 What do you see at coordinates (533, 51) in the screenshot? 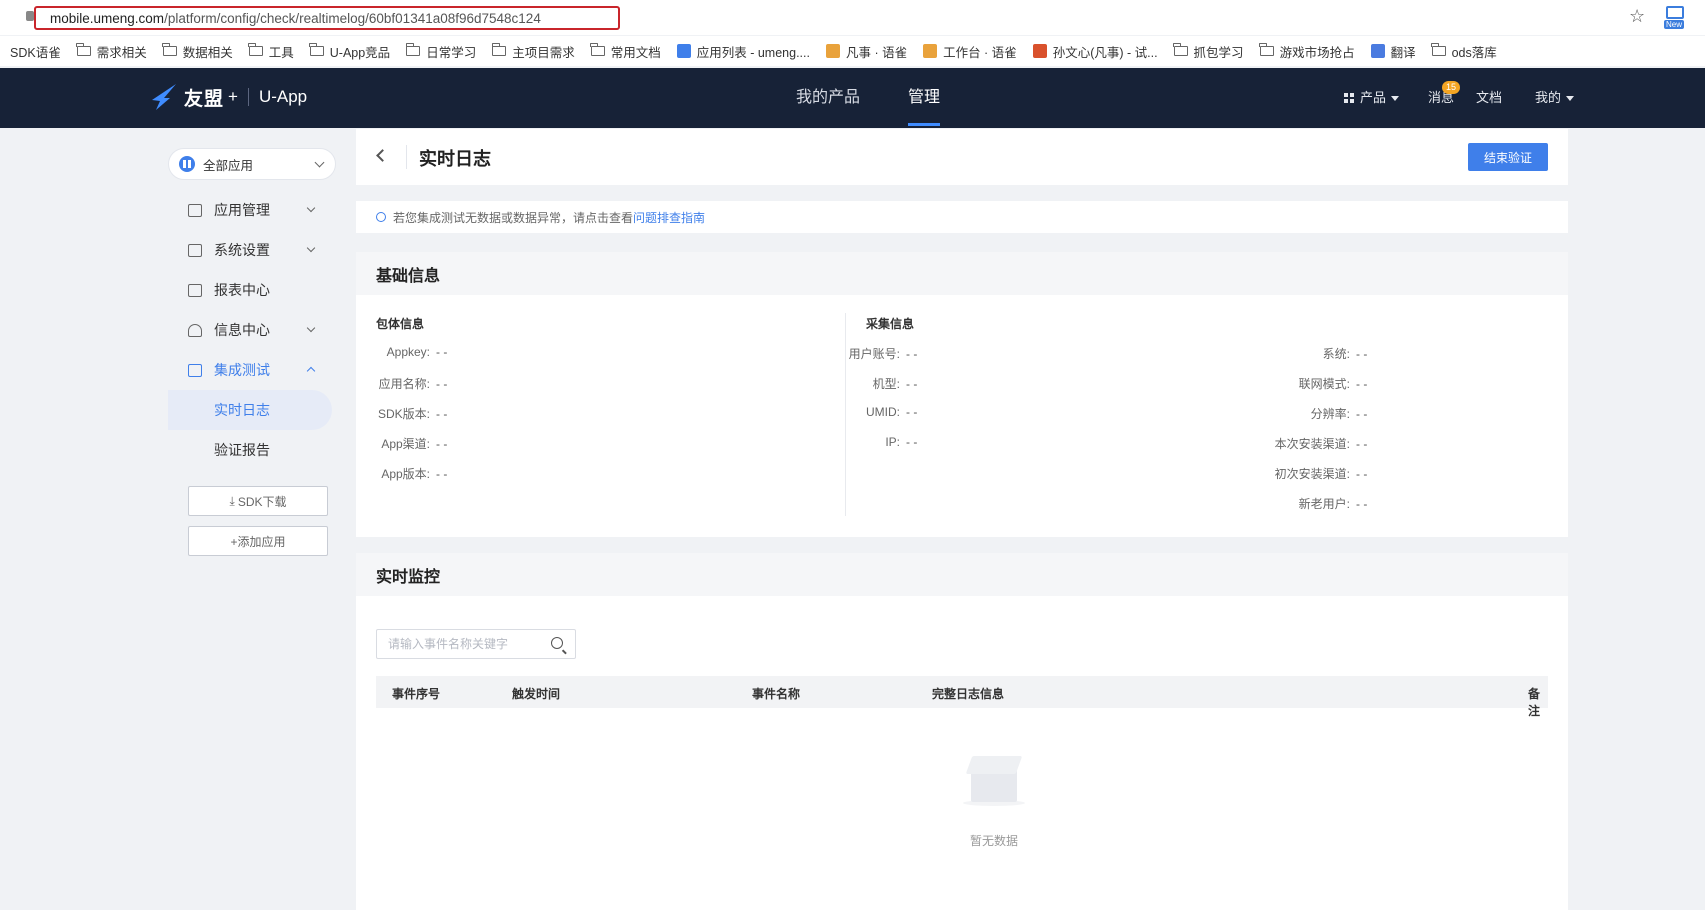
I see `bookmark-item: 主项目需求` at bounding box center [533, 51].